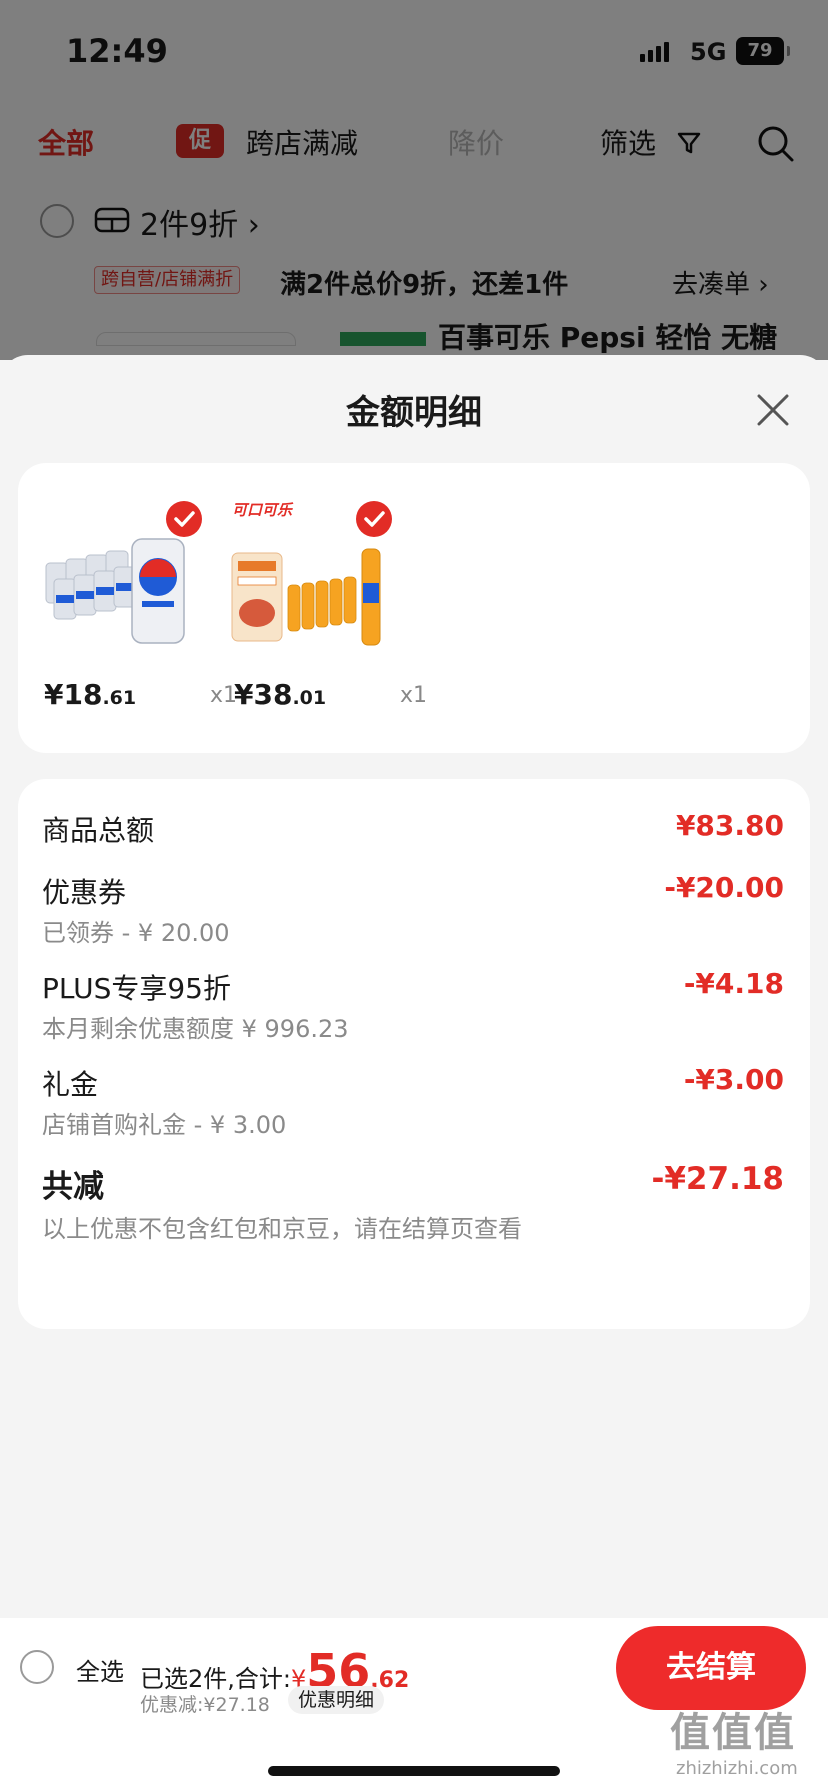 This screenshot has width=828, height=1792. I want to click on product-item-pepsi: ¥18.61 x1, so click(138, 613).